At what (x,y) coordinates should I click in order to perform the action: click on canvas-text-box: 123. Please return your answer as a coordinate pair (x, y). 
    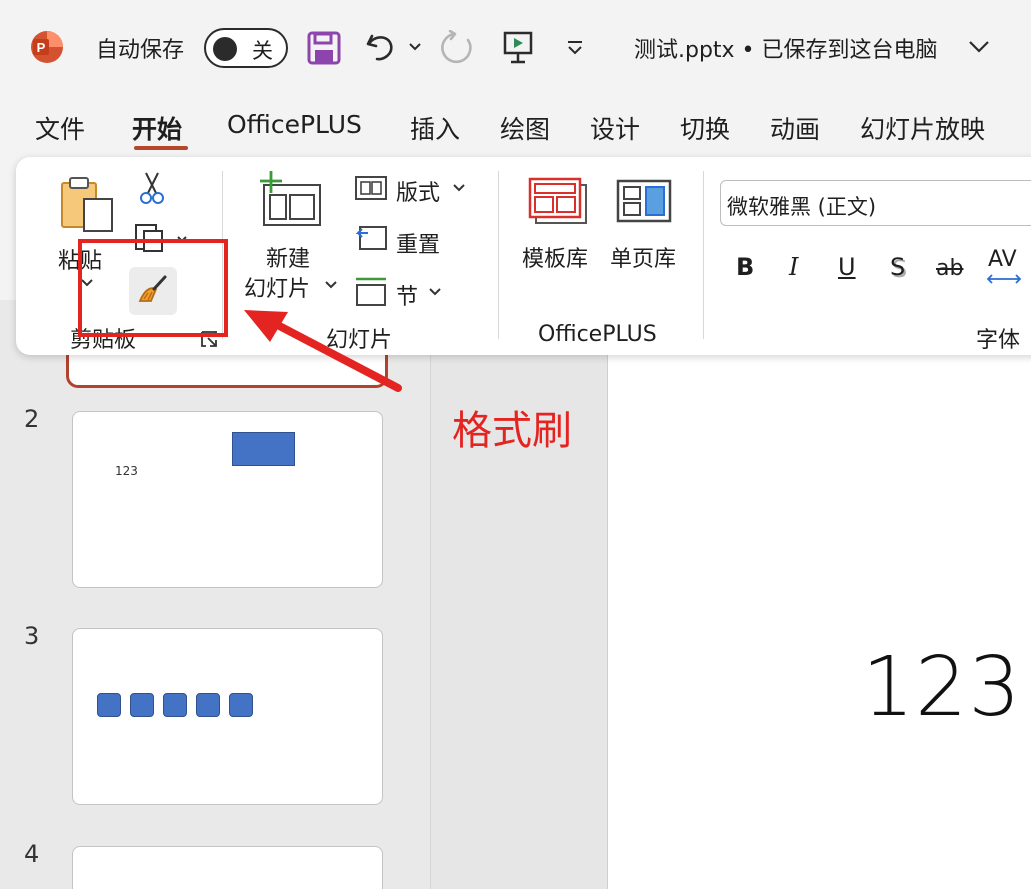
    Looking at the image, I should click on (942, 687).